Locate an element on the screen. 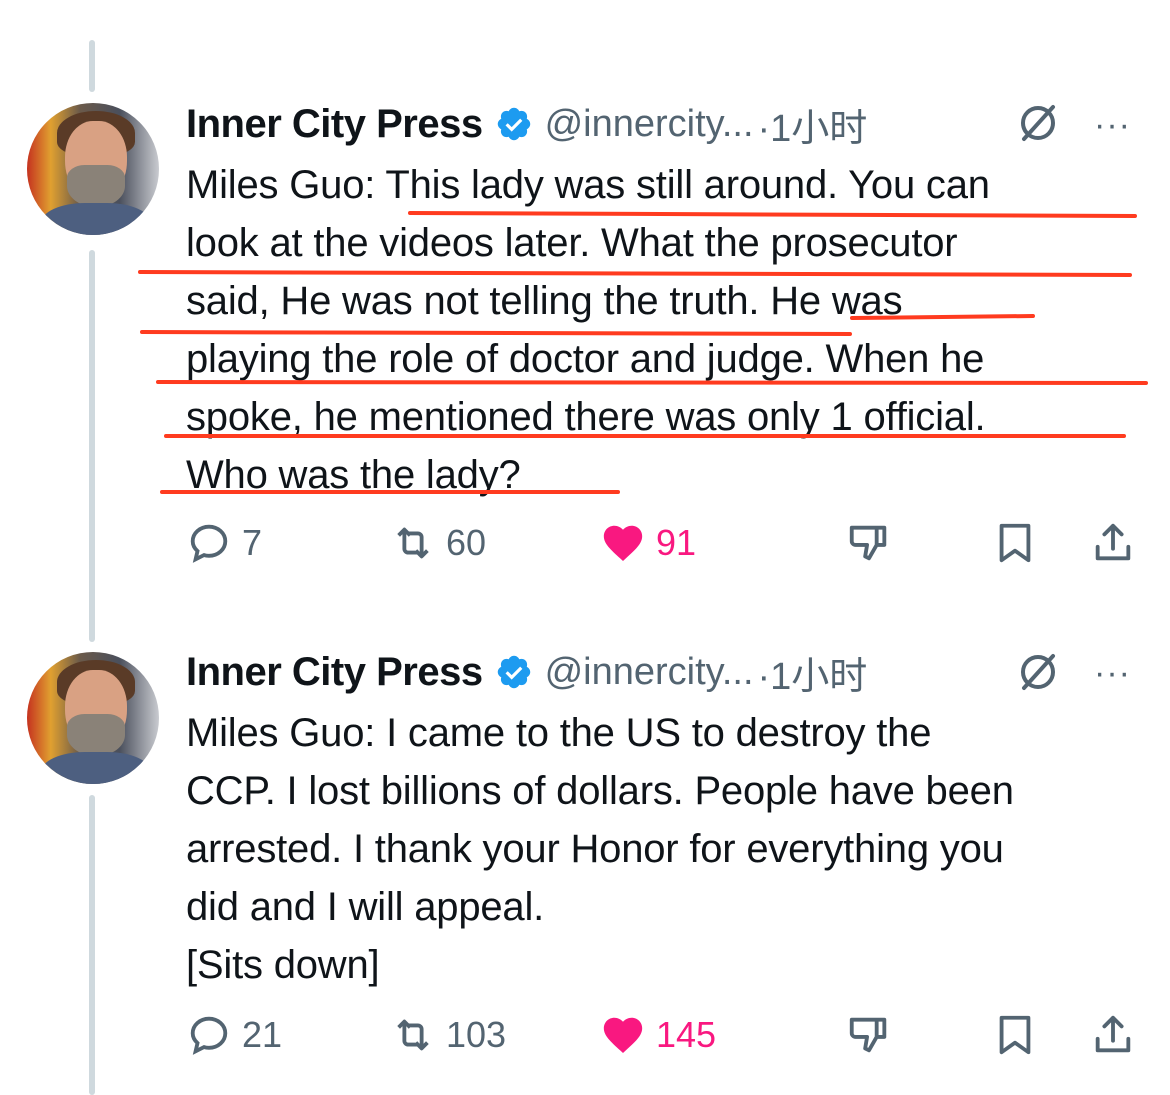  tweet-text-line: [Sits down] is located at coordinates (283, 965).